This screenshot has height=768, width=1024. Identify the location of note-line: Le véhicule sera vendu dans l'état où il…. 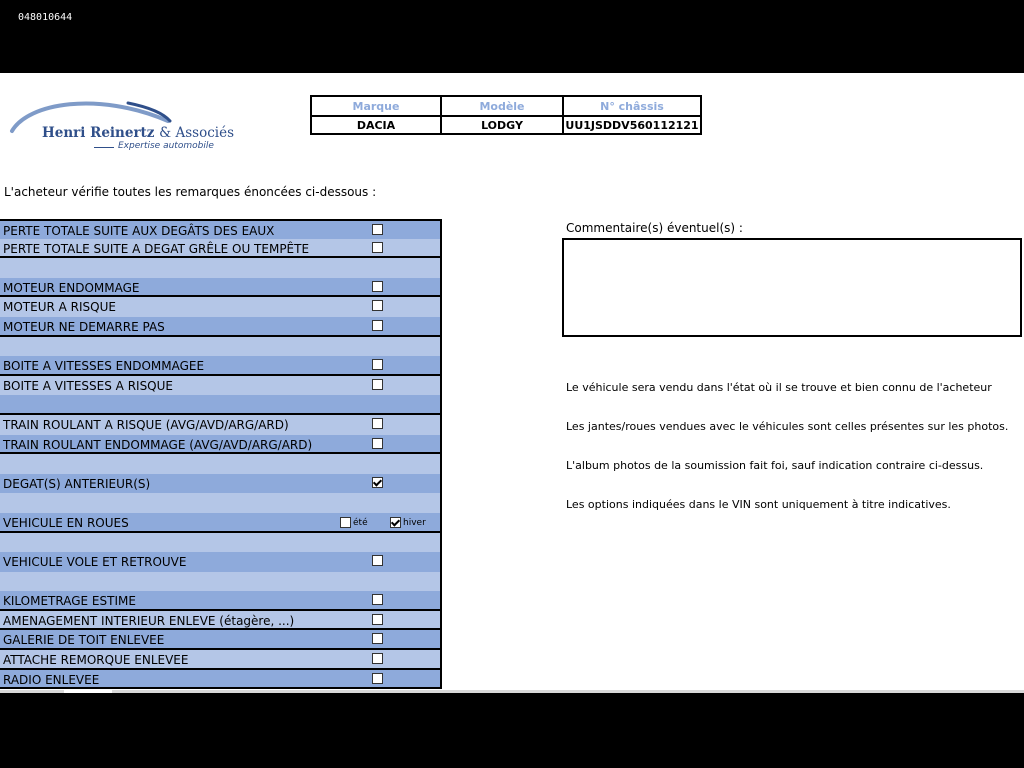
(779, 387).